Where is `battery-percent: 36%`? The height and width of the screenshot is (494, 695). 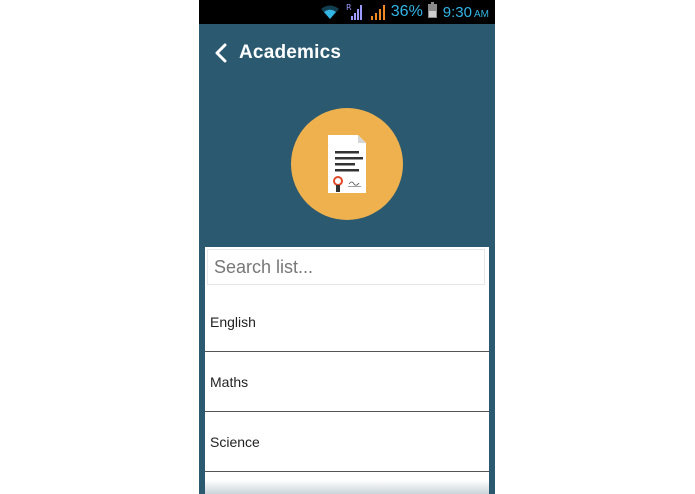
battery-percent: 36% is located at coordinates (406, 11).